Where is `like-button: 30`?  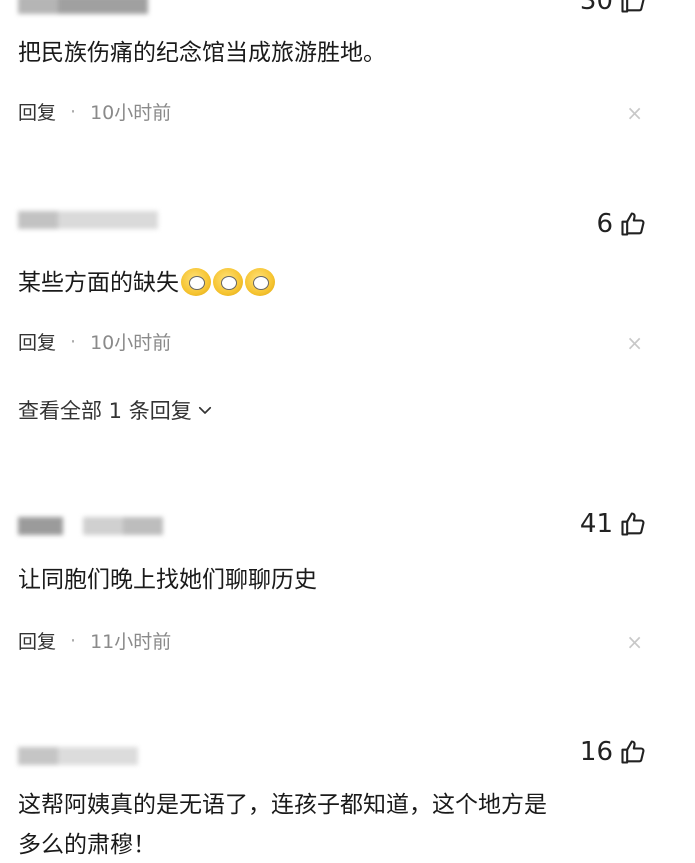 like-button: 30 is located at coordinates (613, 8).